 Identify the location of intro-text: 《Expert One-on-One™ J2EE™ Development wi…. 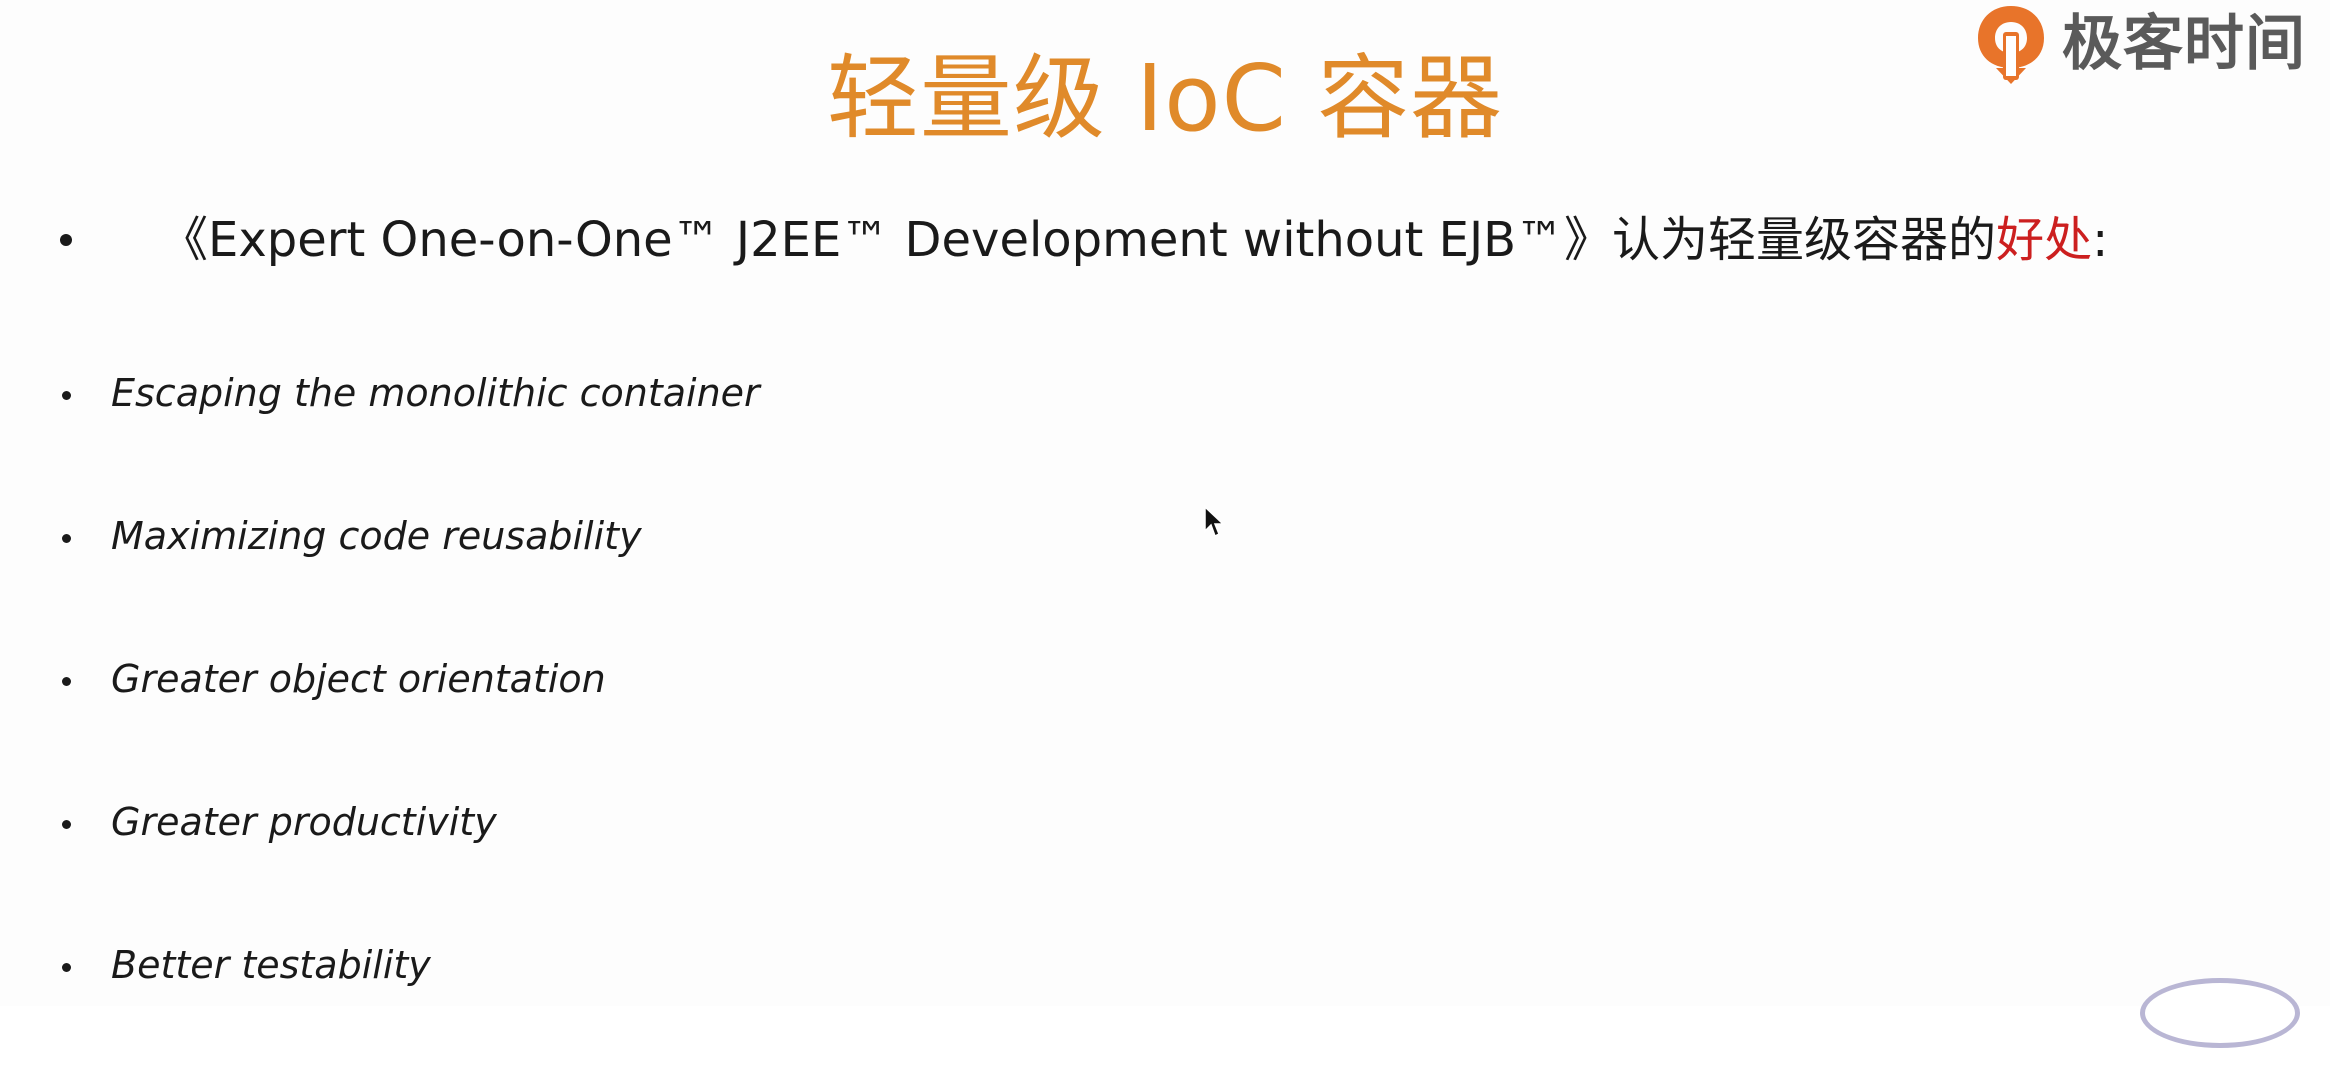
(1078, 240).